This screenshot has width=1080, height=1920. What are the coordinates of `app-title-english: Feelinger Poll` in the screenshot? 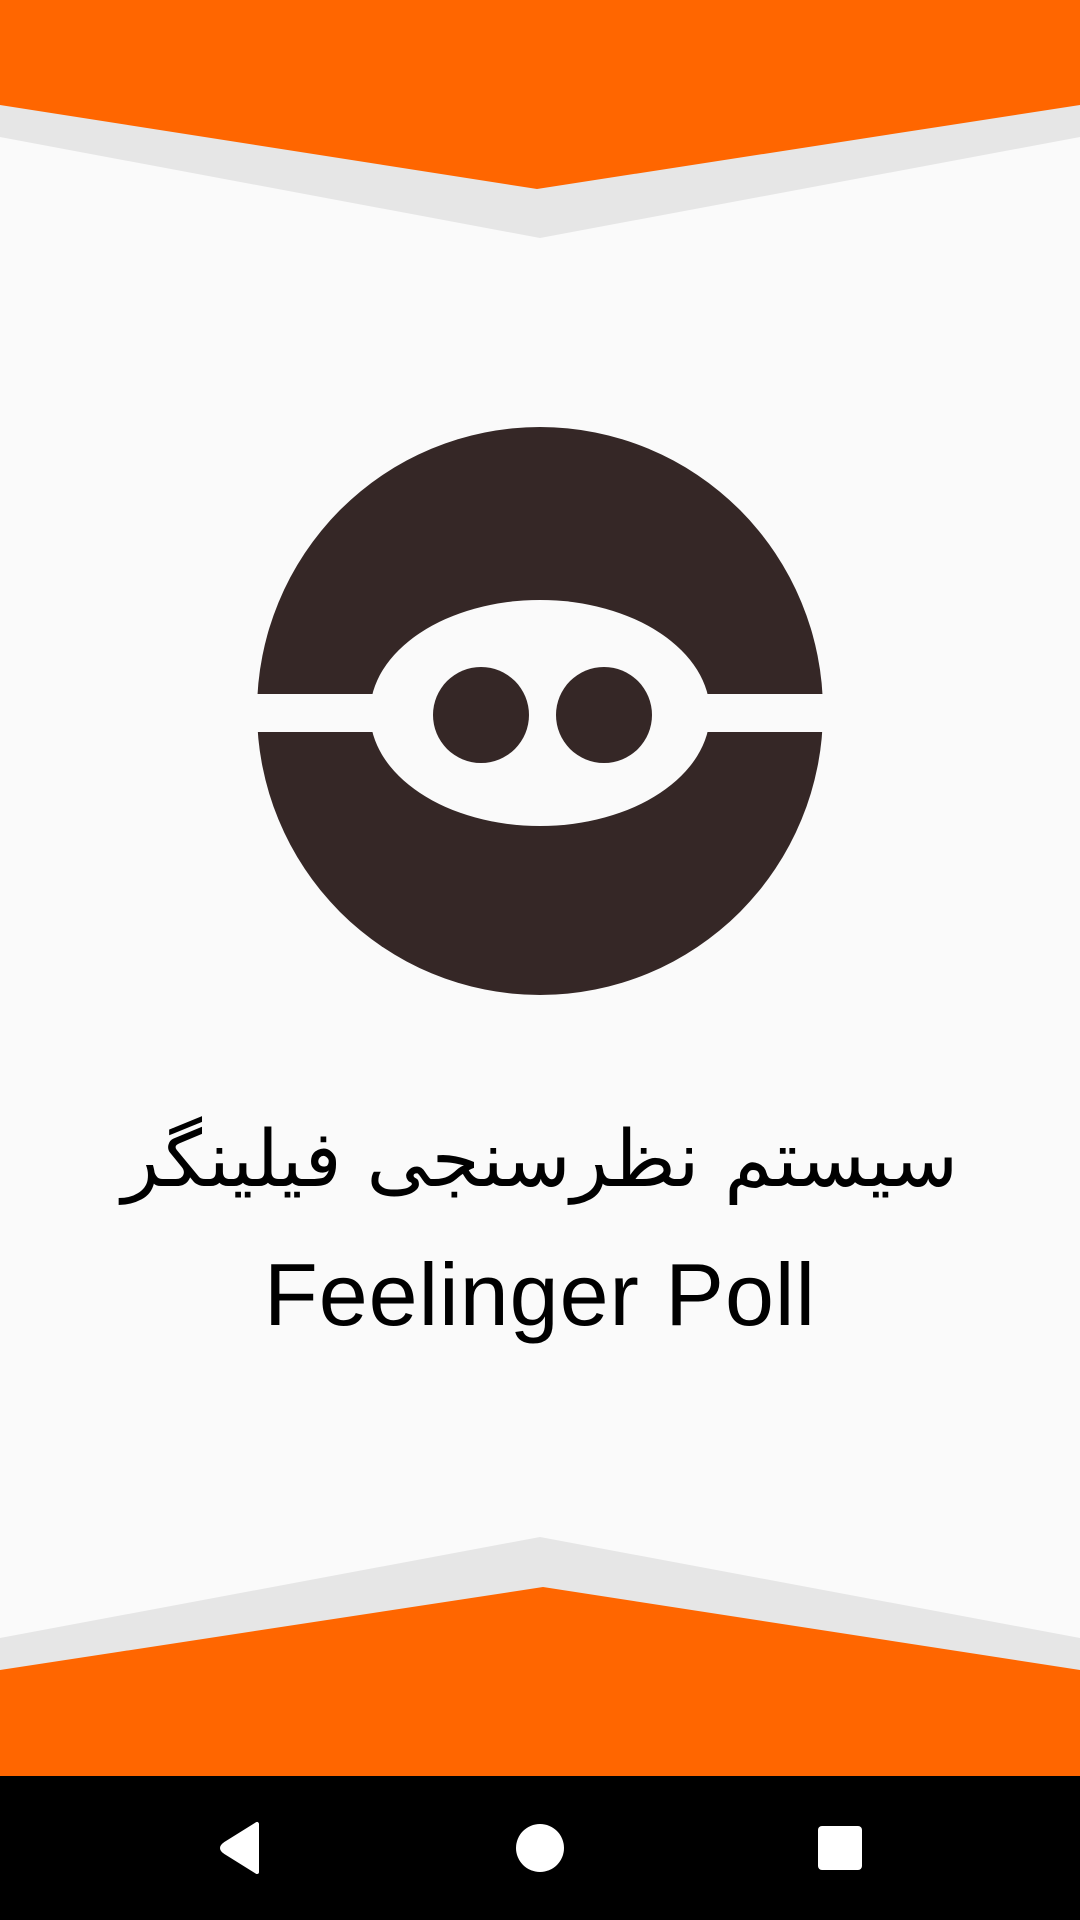 It's located at (540, 1294).